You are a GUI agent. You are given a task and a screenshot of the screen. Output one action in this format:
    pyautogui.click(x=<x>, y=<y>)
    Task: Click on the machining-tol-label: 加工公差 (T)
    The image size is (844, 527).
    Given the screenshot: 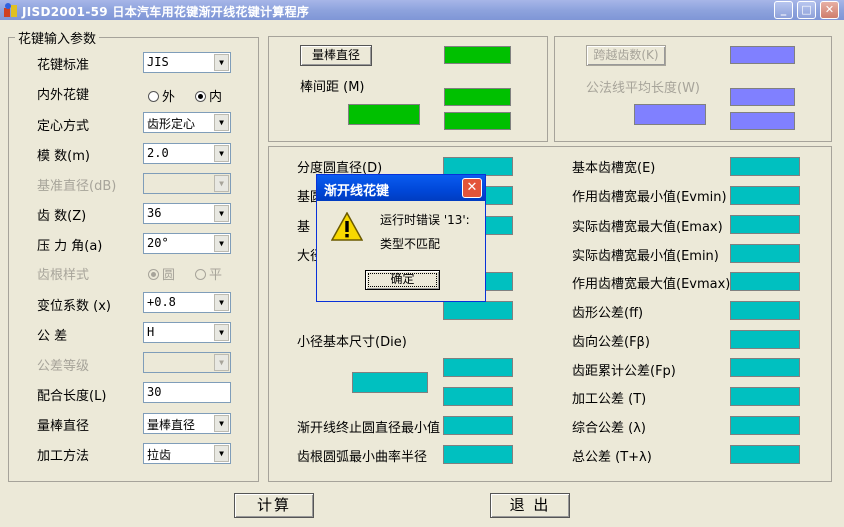 What is the action you would take?
    pyautogui.click(x=609, y=399)
    